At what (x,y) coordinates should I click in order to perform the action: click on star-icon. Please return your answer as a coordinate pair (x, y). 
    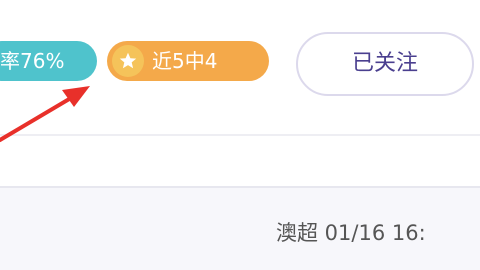
    Looking at the image, I should click on (128, 61).